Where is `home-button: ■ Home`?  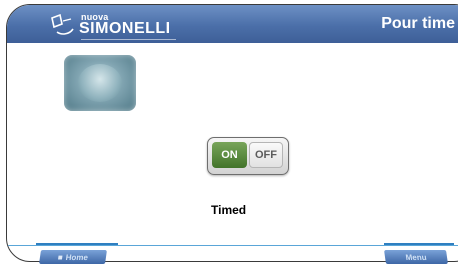 home-button: ■ Home is located at coordinates (73, 257).